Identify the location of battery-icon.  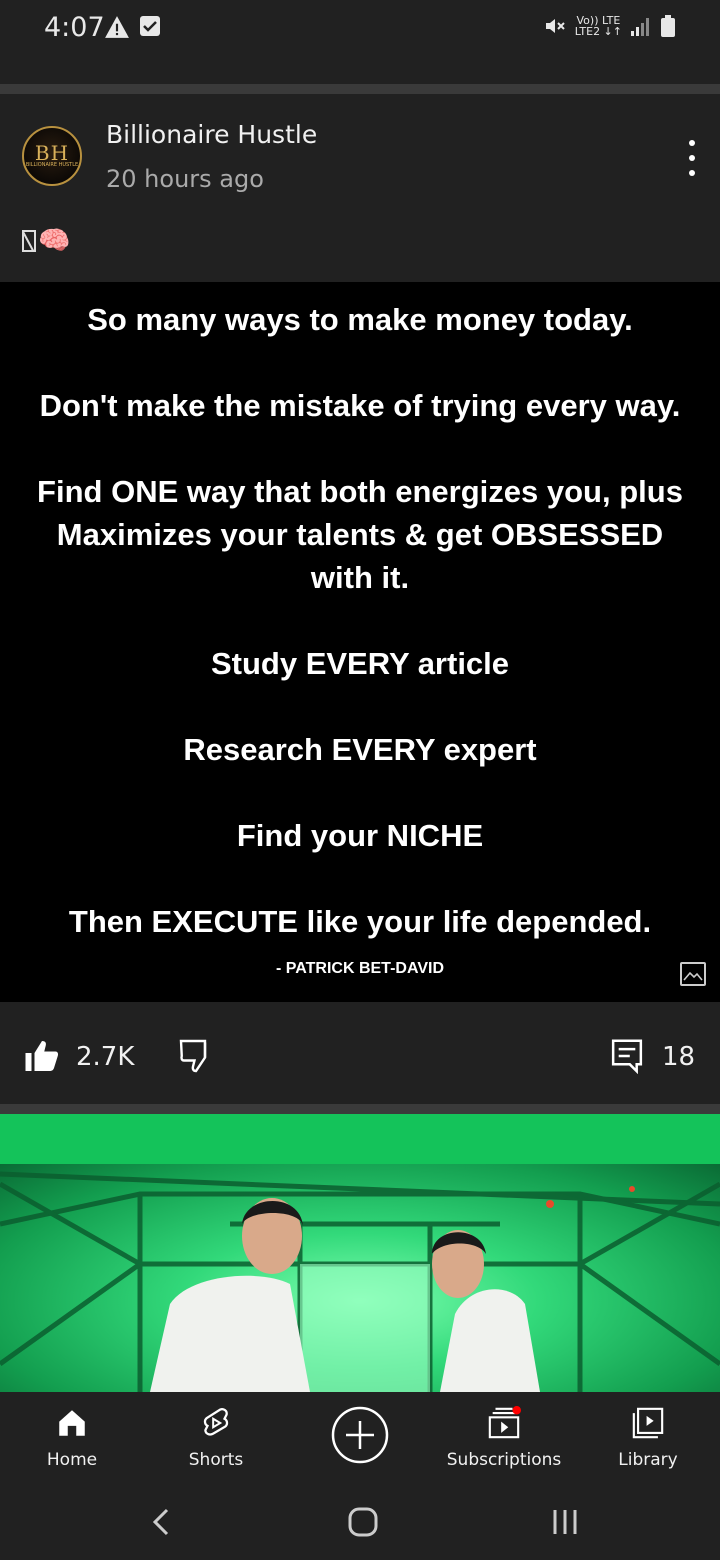
(668, 26).